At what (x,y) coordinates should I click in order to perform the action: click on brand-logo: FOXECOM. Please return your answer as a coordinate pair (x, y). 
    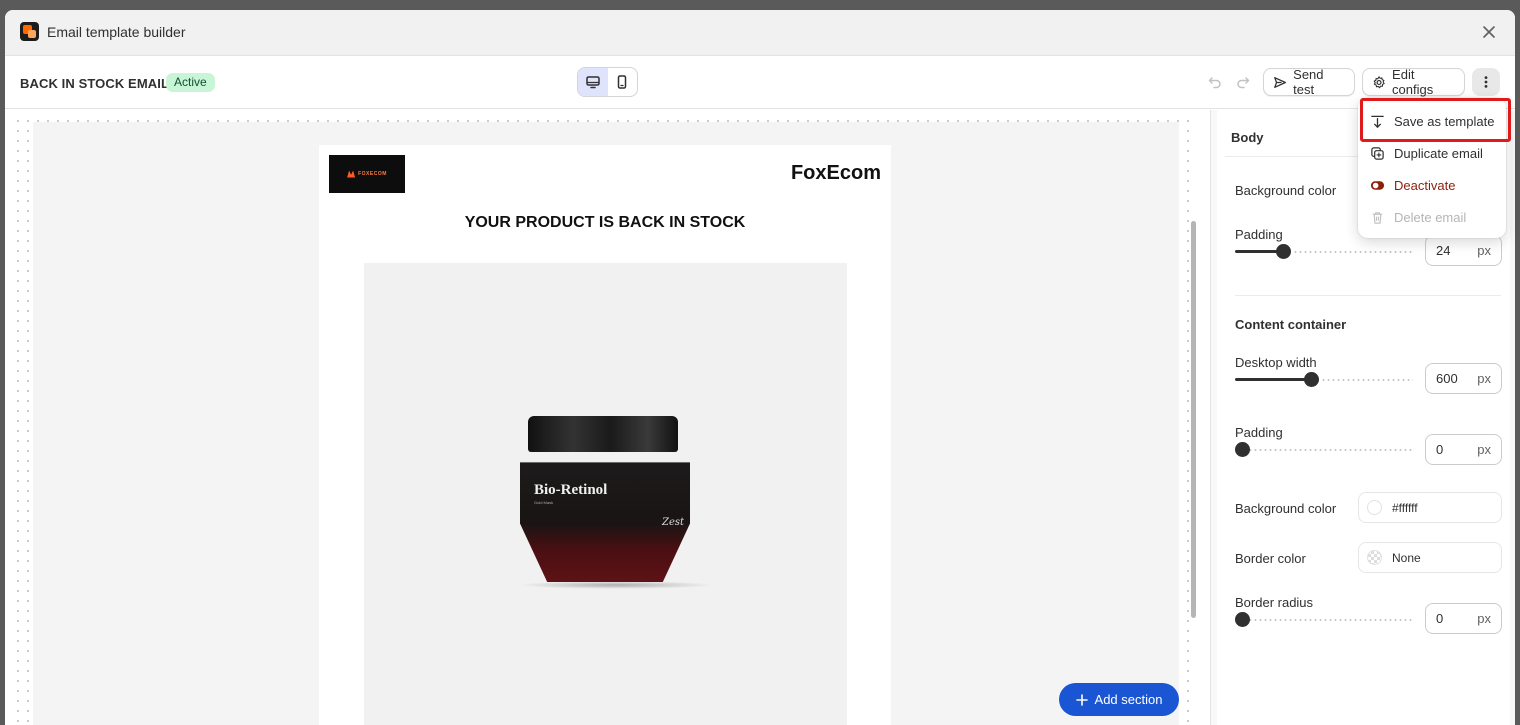
    Looking at the image, I should click on (367, 174).